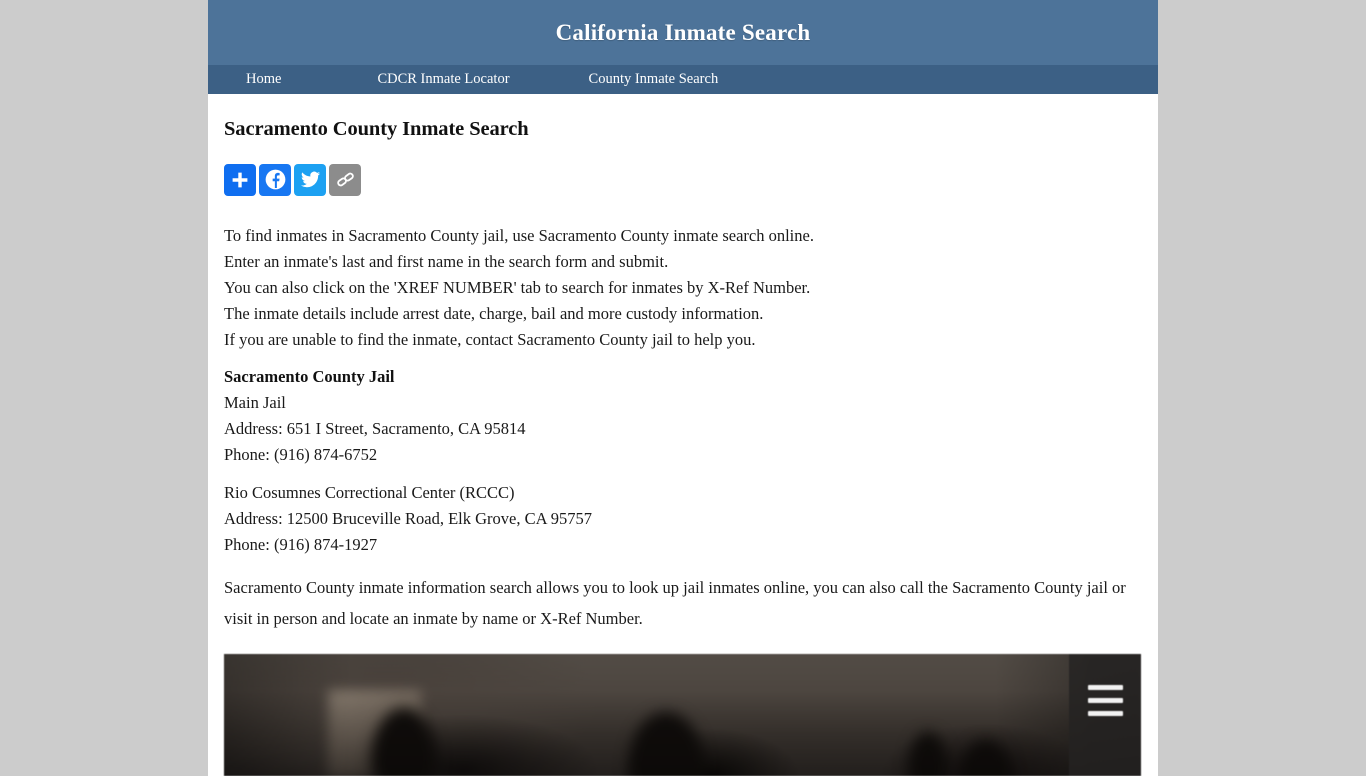 The image size is (1366, 776). Describe the element at coordinates (301, 544) in the screenshot. I see `facility-phone: Phone: (916) 874-1927` at that location.